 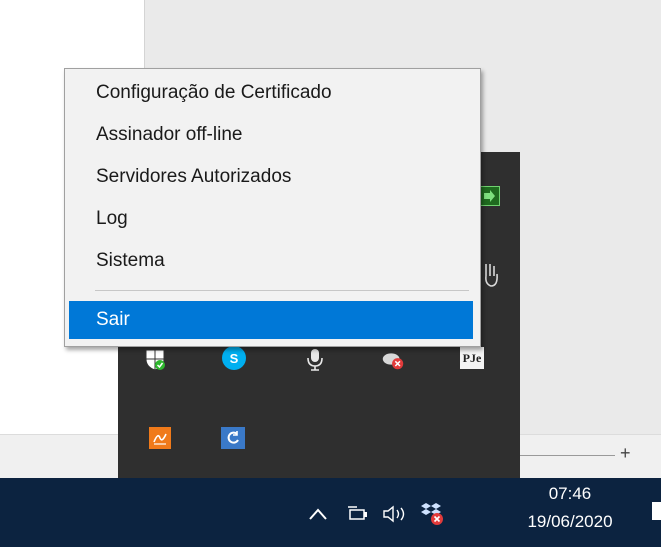 I want to click on zoom-slider, so click(x=567, y=455).